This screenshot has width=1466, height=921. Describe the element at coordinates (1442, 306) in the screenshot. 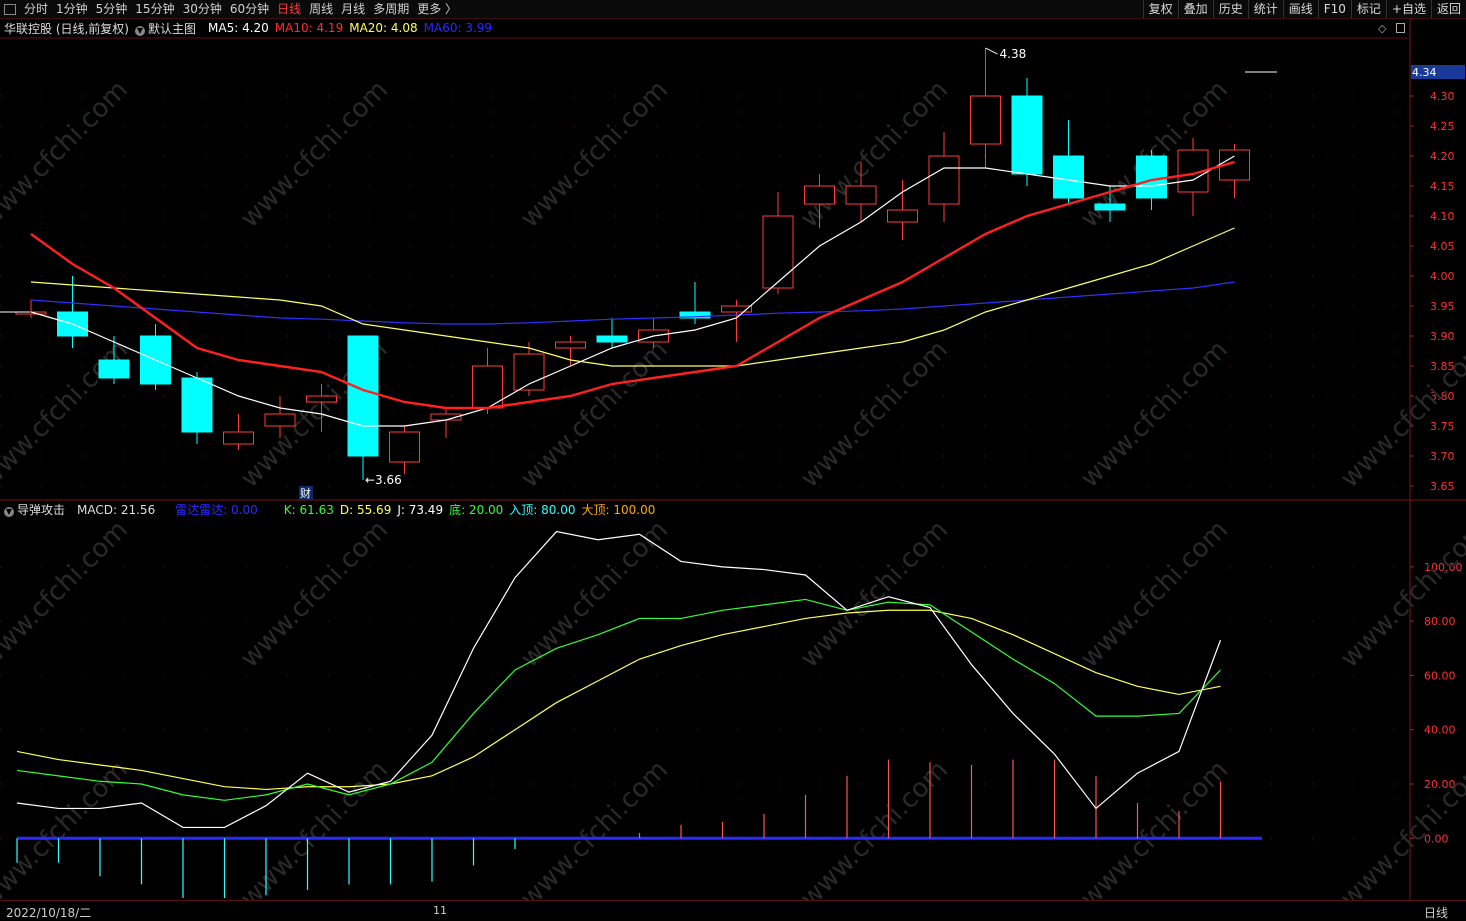

I see `price-tick-label: 3.95` at that location.